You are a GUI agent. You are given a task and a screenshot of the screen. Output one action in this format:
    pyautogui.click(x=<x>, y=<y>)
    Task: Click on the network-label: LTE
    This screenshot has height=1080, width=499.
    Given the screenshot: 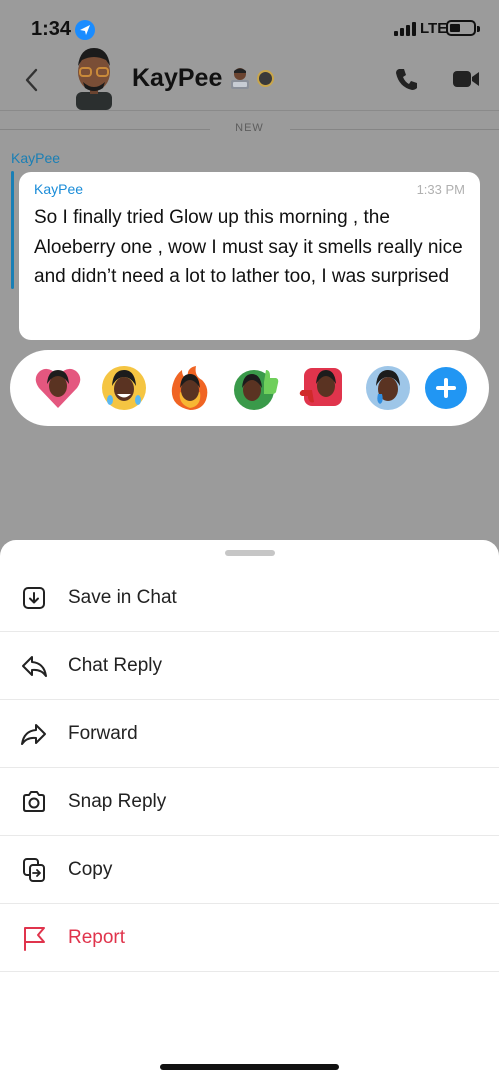 What is the action you would take?
    pyautogui.click(x=434, y=28)
    